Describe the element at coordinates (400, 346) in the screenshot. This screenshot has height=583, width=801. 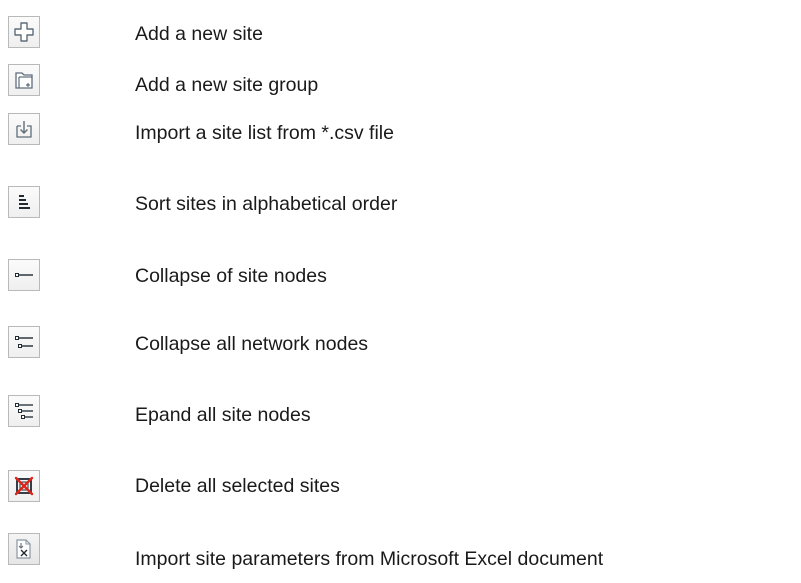
I see `legend-row-collapse-network: Collapse all network nodes` at that location.